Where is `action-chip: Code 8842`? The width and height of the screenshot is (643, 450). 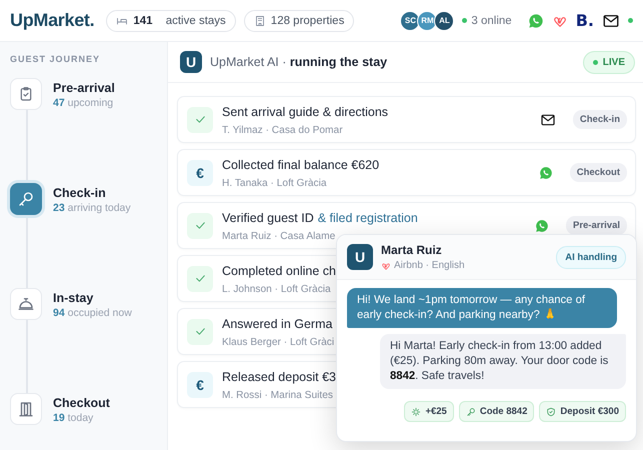
action-chip: Code 8842 is located at coordinates (496, 411).